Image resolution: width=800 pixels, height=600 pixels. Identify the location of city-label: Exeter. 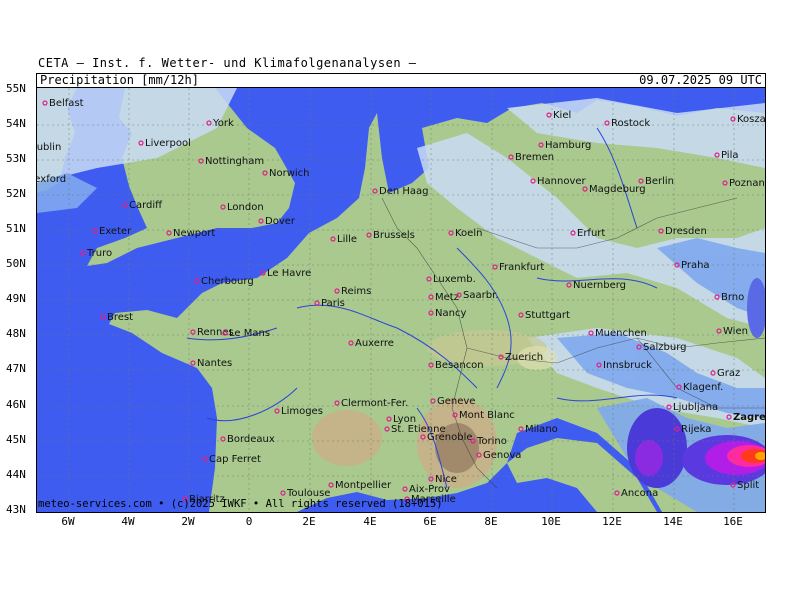
(115, 231).